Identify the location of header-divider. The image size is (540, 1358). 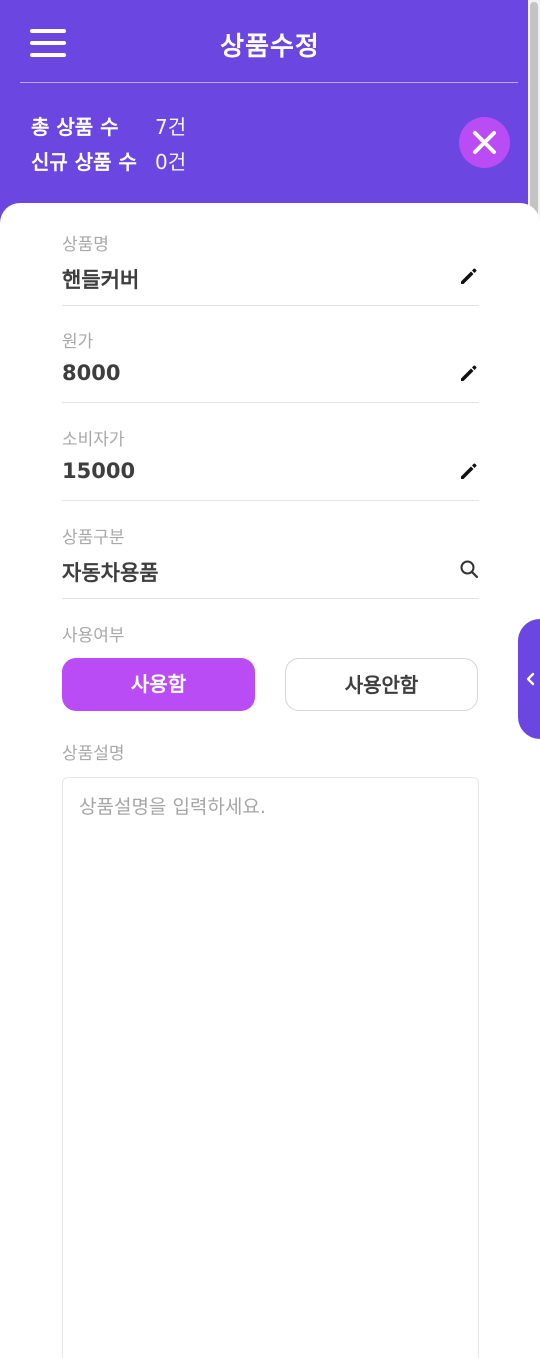
(269, 82).